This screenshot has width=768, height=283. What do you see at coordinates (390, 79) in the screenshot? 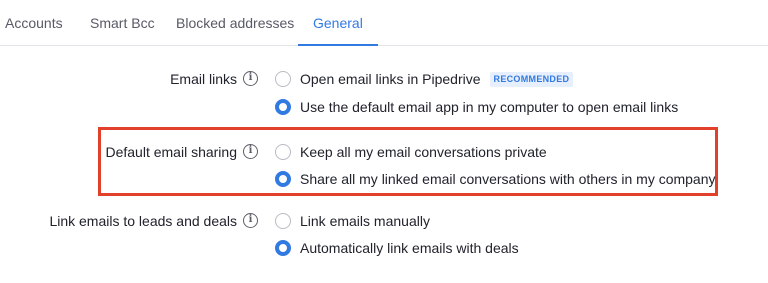
I see `option-label: Open email links in Pipedrive` at bounding box center [390, 79].